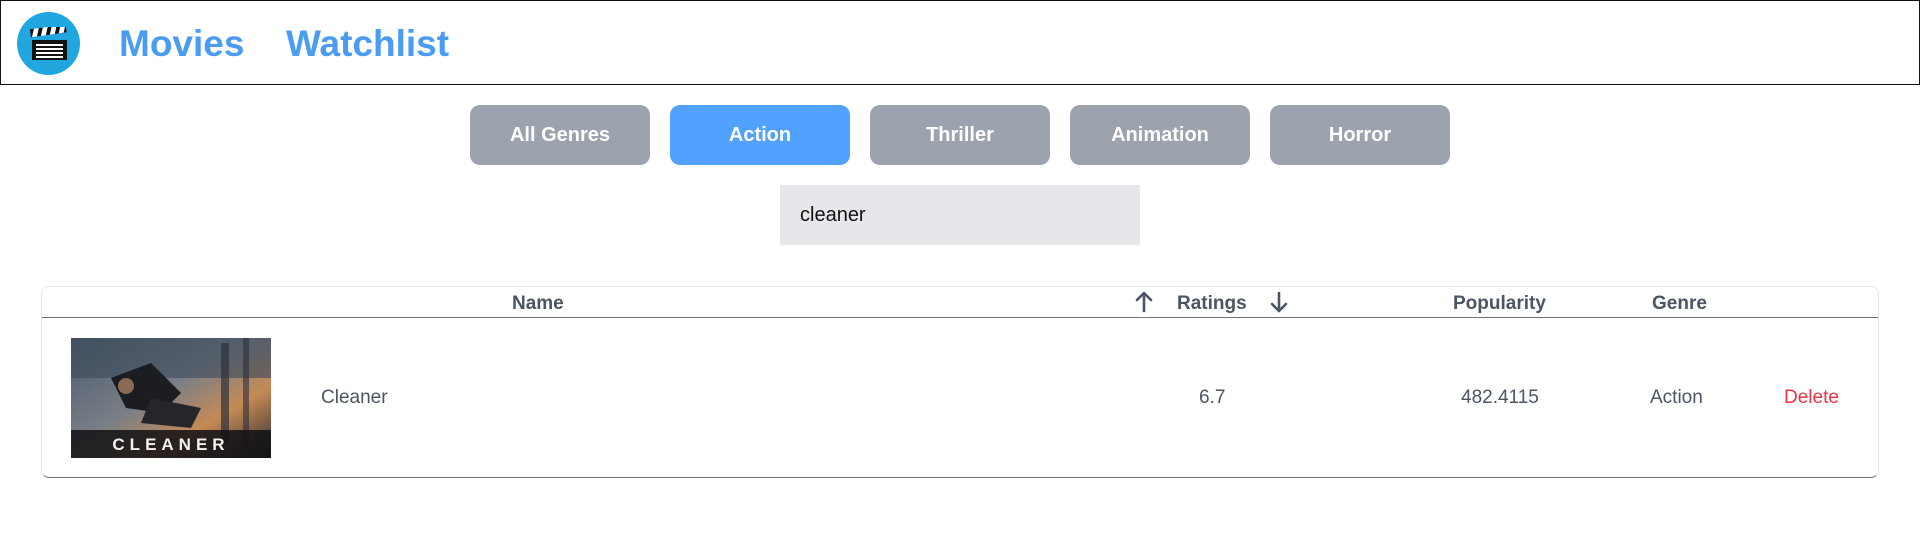  Describe the element at coordinates (960, 215) in the screenshot. I see `search-input` at that location.